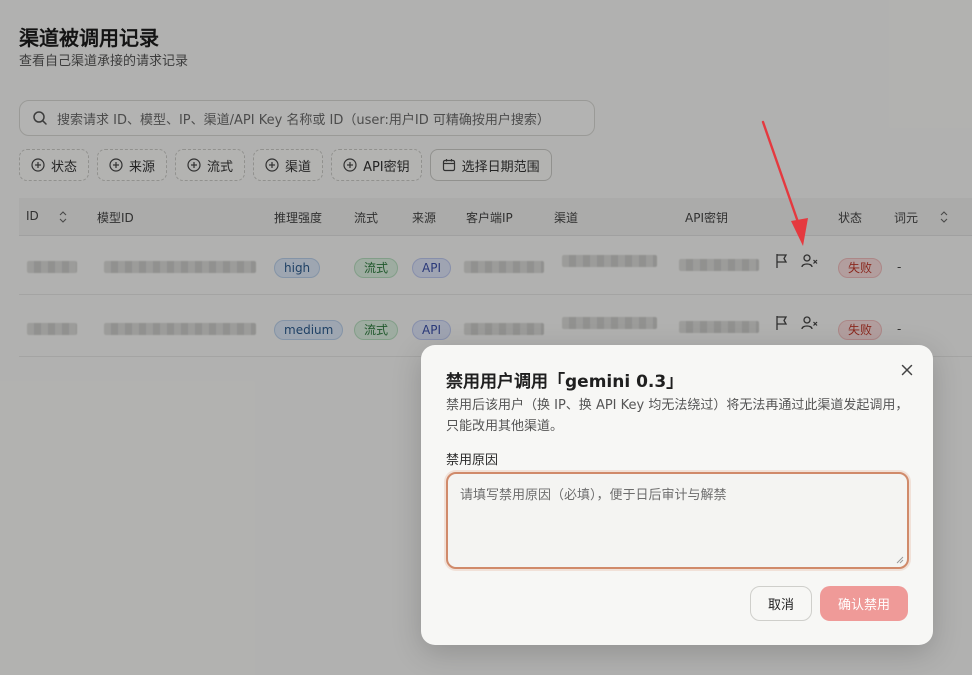 The height and width of the screenshot is (675, 972). Describe the element at coordinates (565, 382) in the screenshot. I see `dialog-title: 禁用用户调用「gemini 0.3」` at that location.